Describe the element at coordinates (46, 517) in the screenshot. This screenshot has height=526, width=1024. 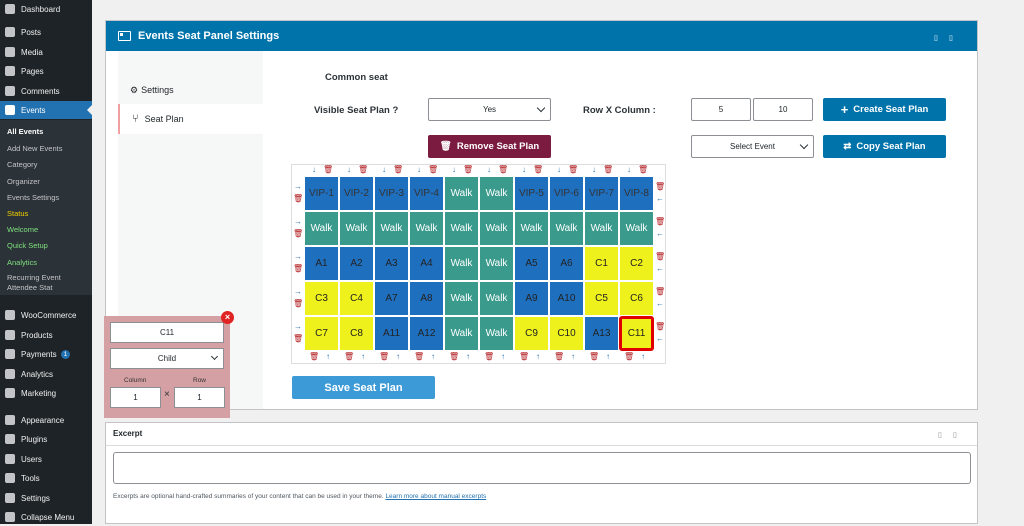
I see `menu-collapse: Collapse Menu` at that location.